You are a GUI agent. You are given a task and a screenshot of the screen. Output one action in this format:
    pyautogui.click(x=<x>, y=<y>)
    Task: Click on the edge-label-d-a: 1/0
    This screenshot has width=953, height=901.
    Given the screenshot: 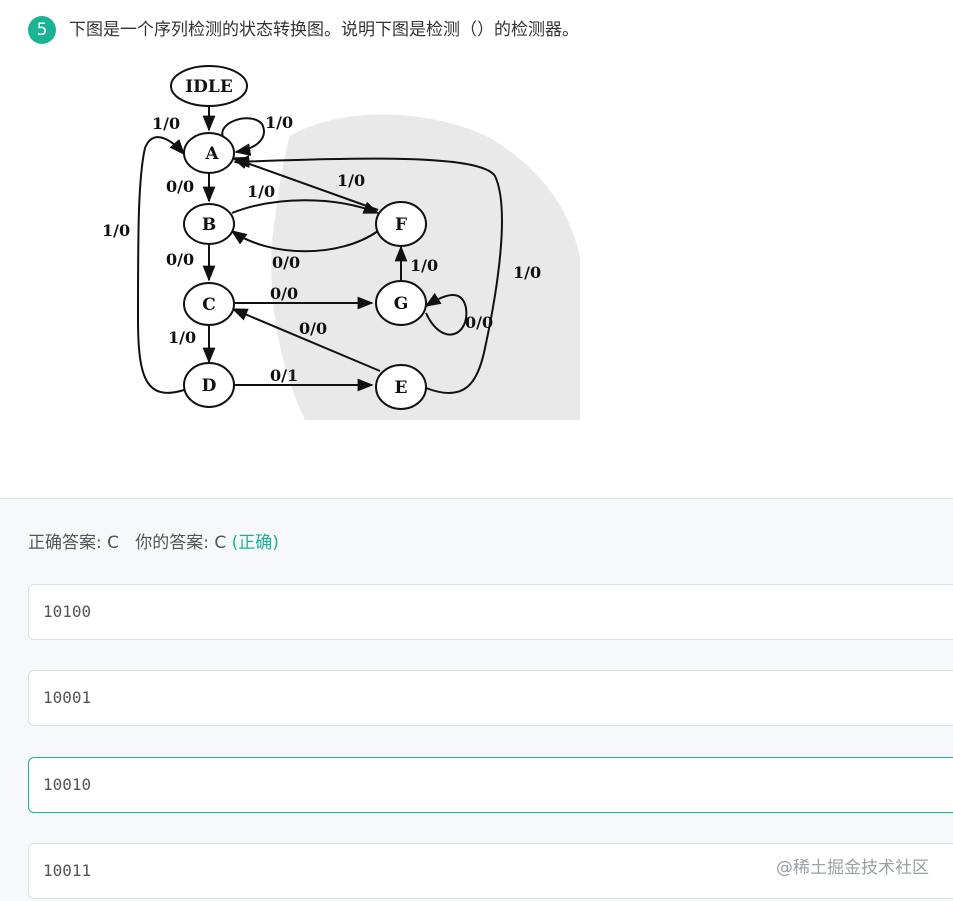 What is the action you would take?
    pyautogui.click(x=116, y=230)
    